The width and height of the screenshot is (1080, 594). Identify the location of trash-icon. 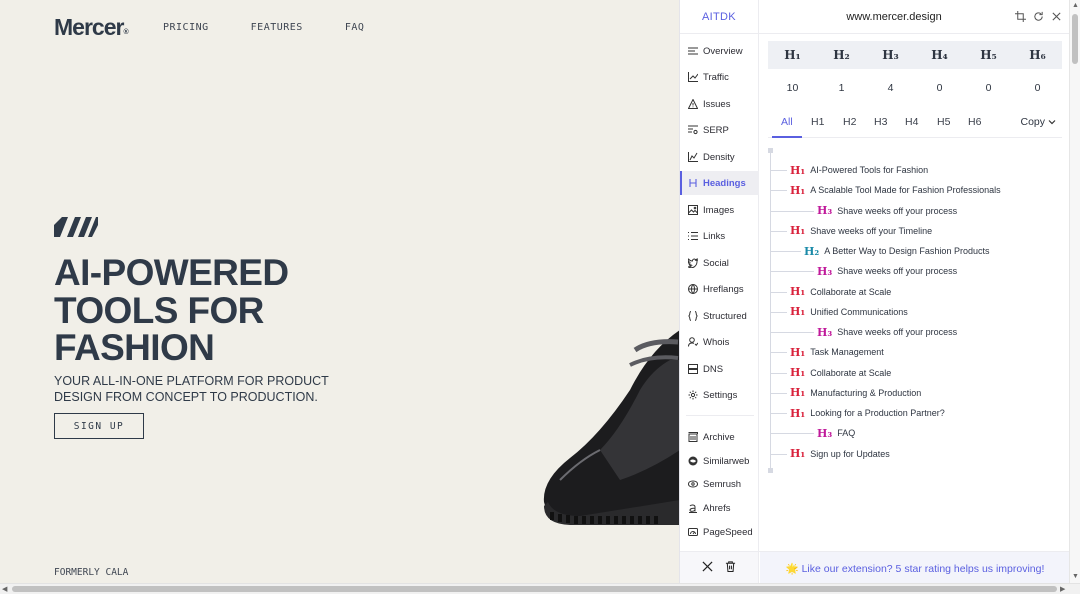
(730, 568).